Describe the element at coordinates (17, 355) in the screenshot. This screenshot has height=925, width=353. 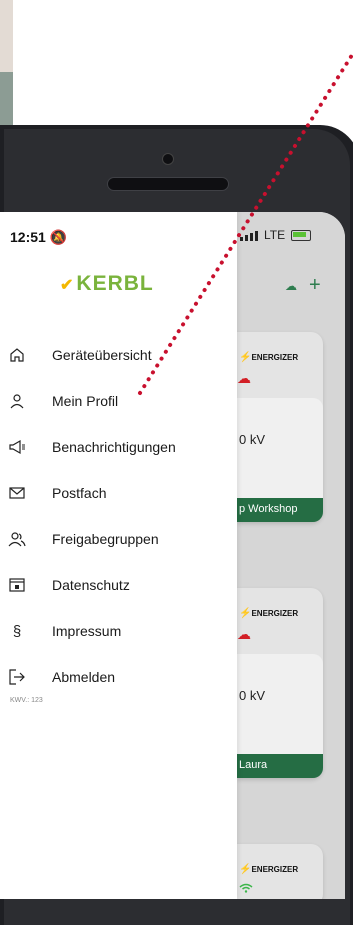
I see `home-icon` at that location.